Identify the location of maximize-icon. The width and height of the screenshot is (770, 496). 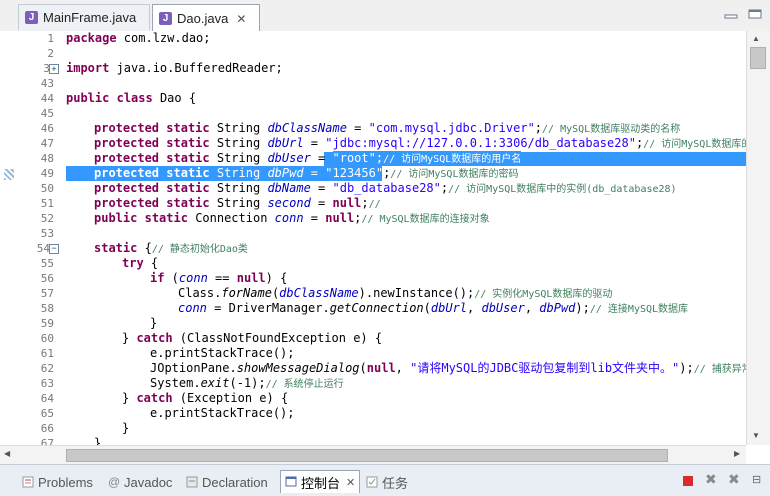
(755, 14).